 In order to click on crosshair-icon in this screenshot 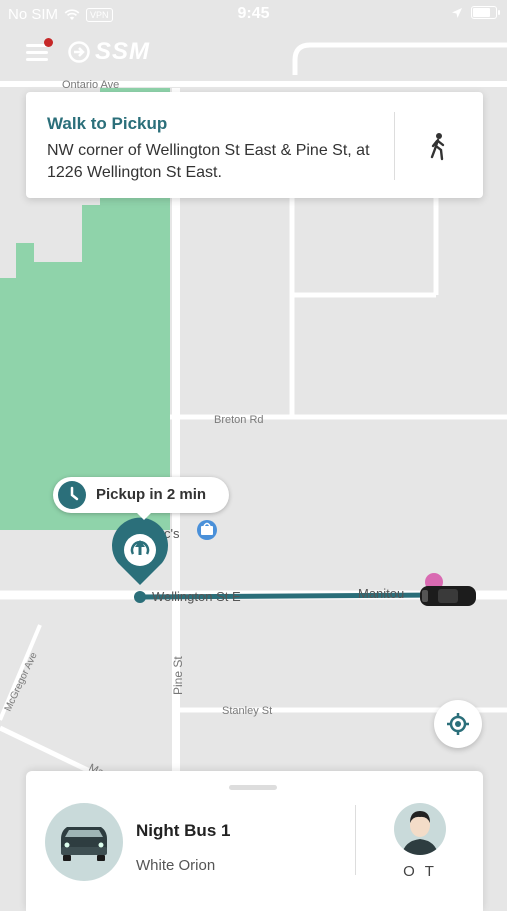, I will do `click(458, 724)`.